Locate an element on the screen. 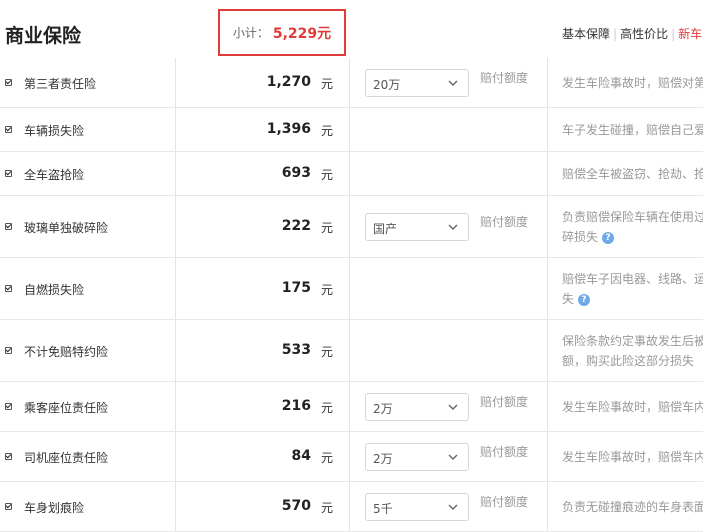 The width and height of the screenshot is (703, 532). plan-tabs: 基本保障 | 高性价比 | 新车 is located at coordinates (632, 33).